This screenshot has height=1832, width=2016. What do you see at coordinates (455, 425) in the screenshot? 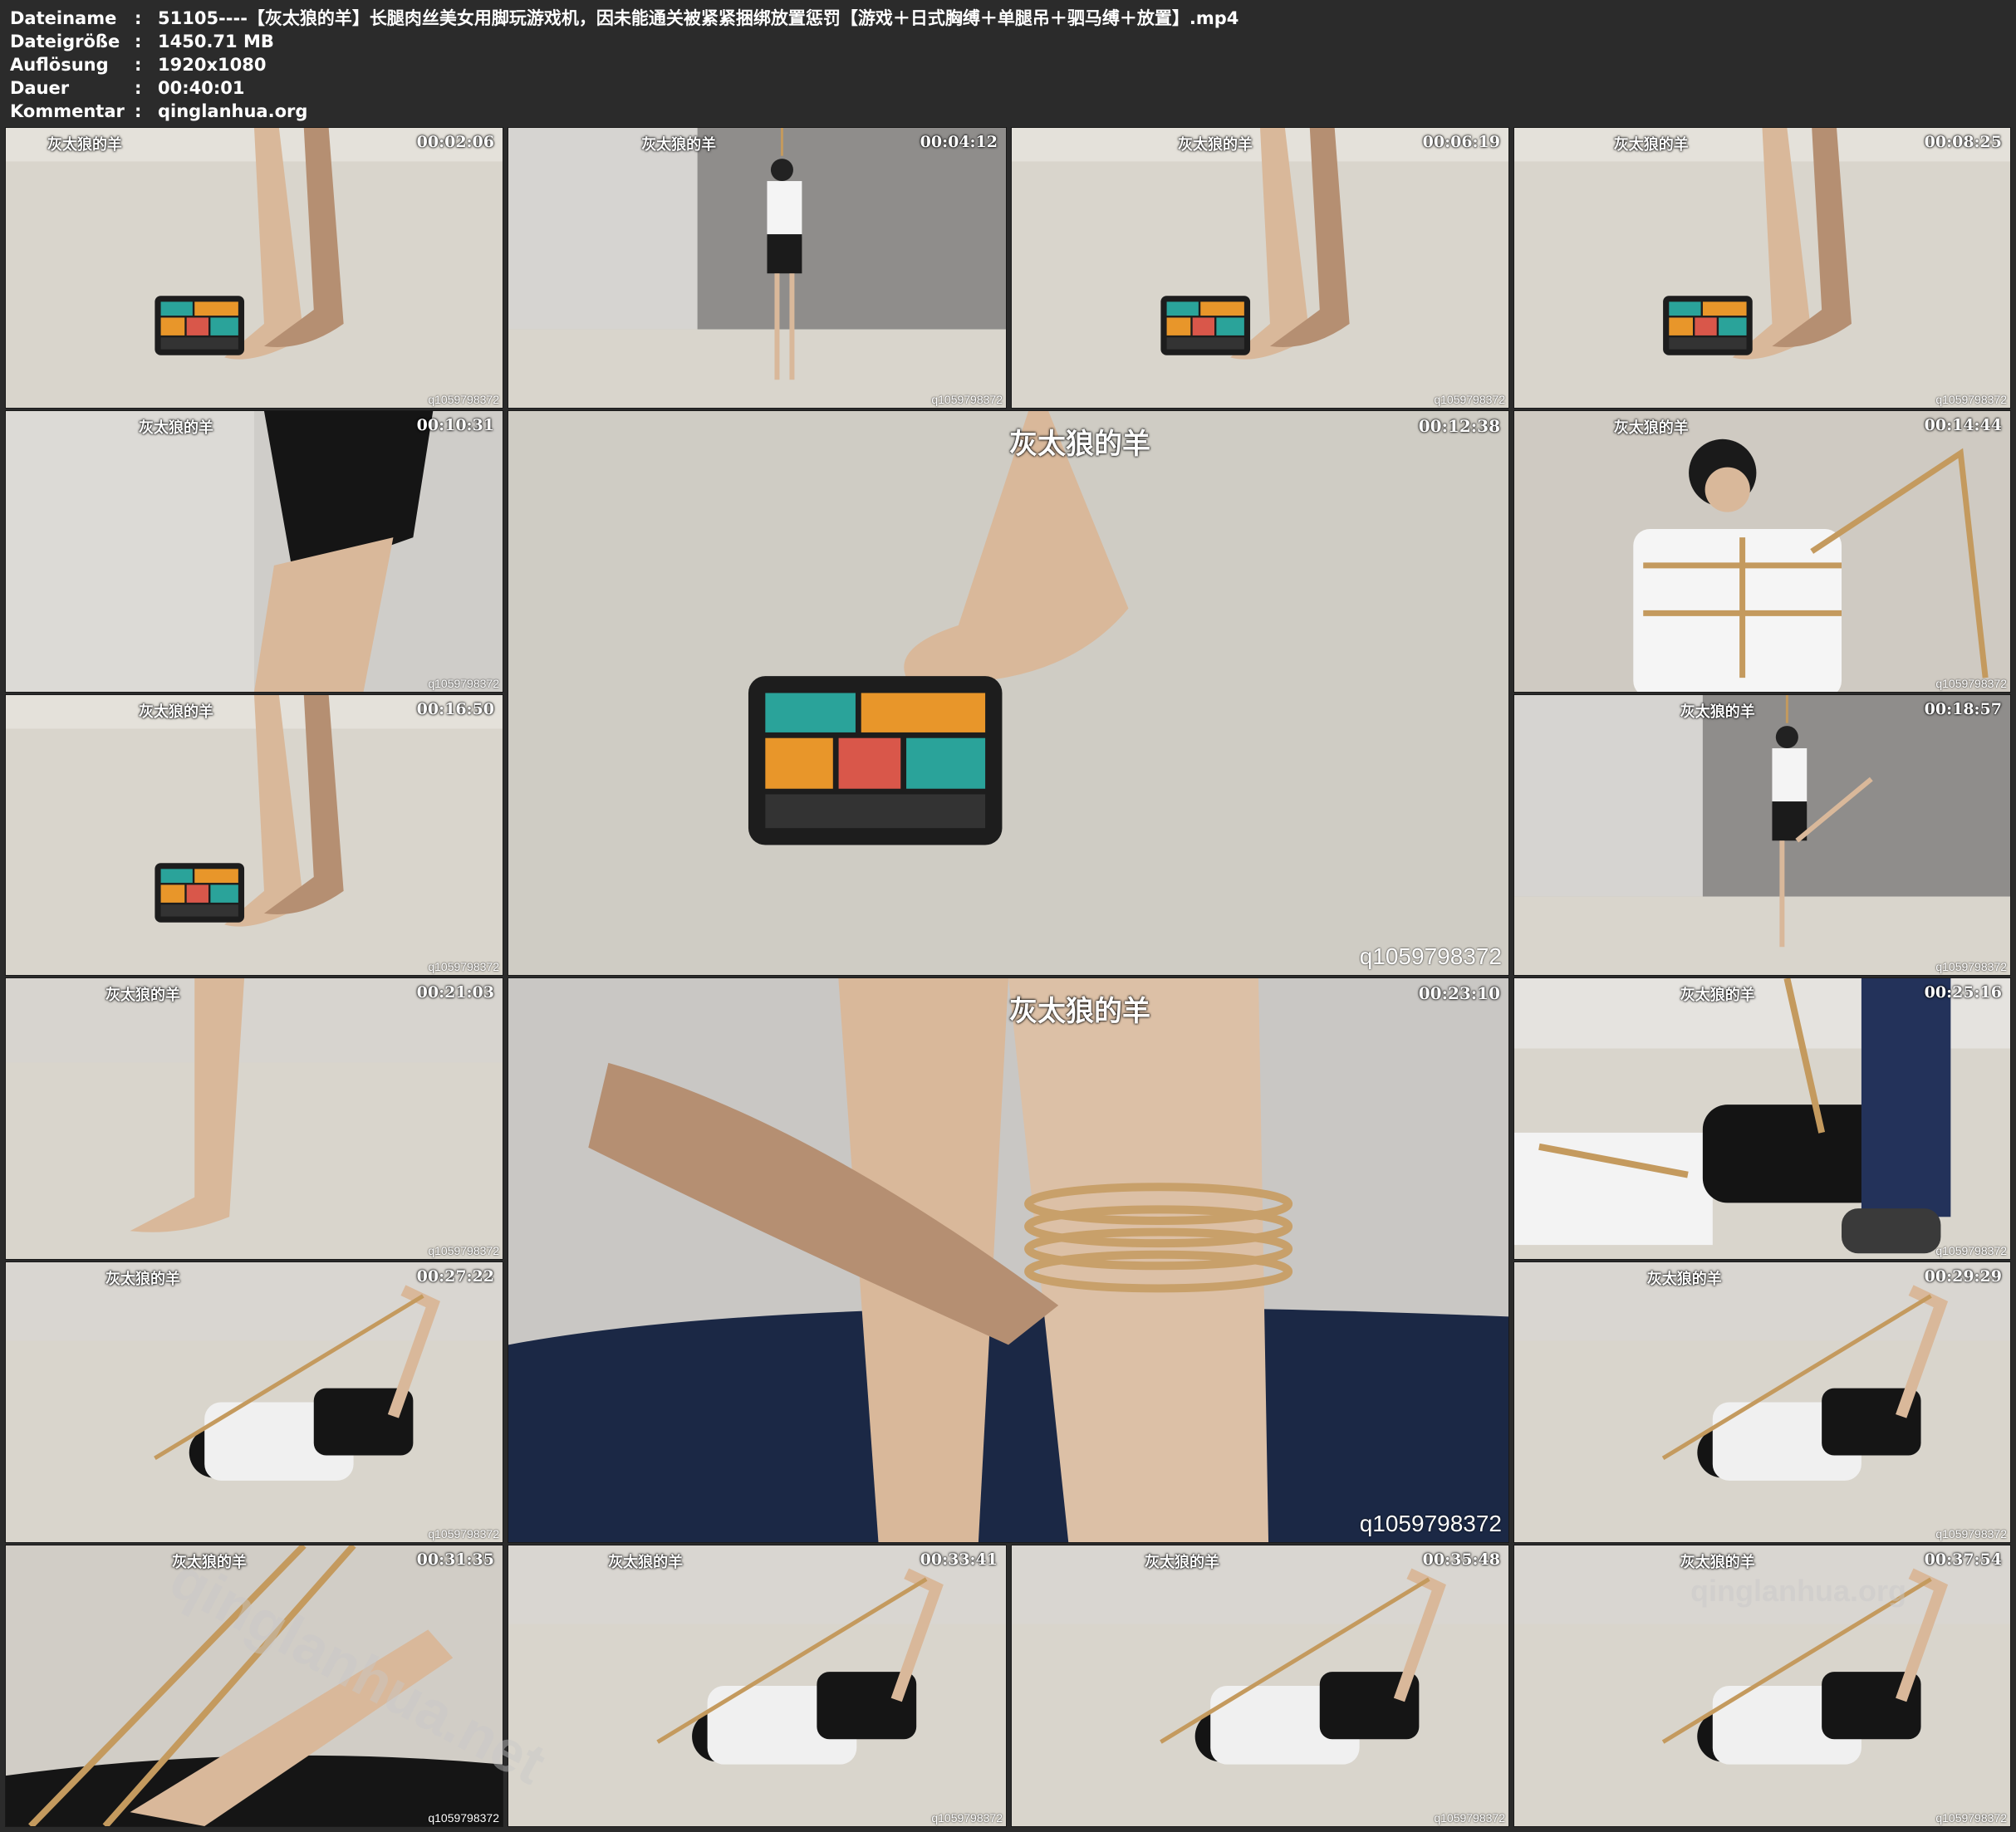
I see `timestamp: 00:10:31` at bounding box center [455, 425].